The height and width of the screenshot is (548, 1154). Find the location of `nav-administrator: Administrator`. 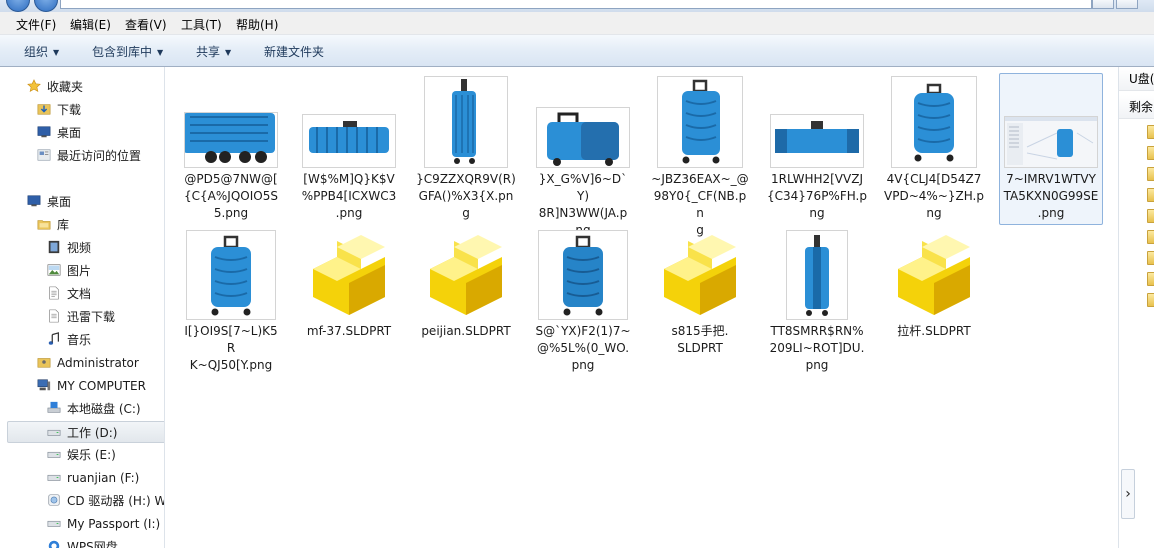

nav-administrator: Administrator is located at coordinates (87, 363).